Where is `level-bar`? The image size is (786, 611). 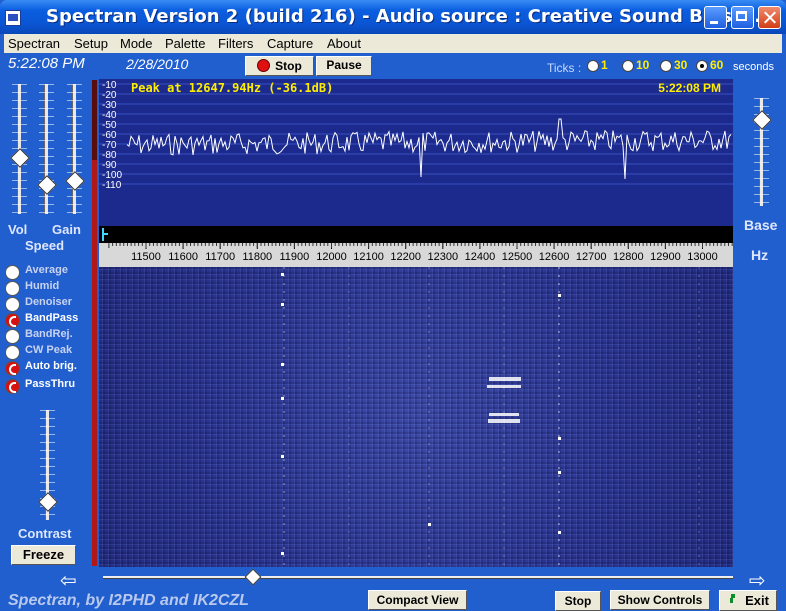 level-bar is located at coordinates (94, 323).